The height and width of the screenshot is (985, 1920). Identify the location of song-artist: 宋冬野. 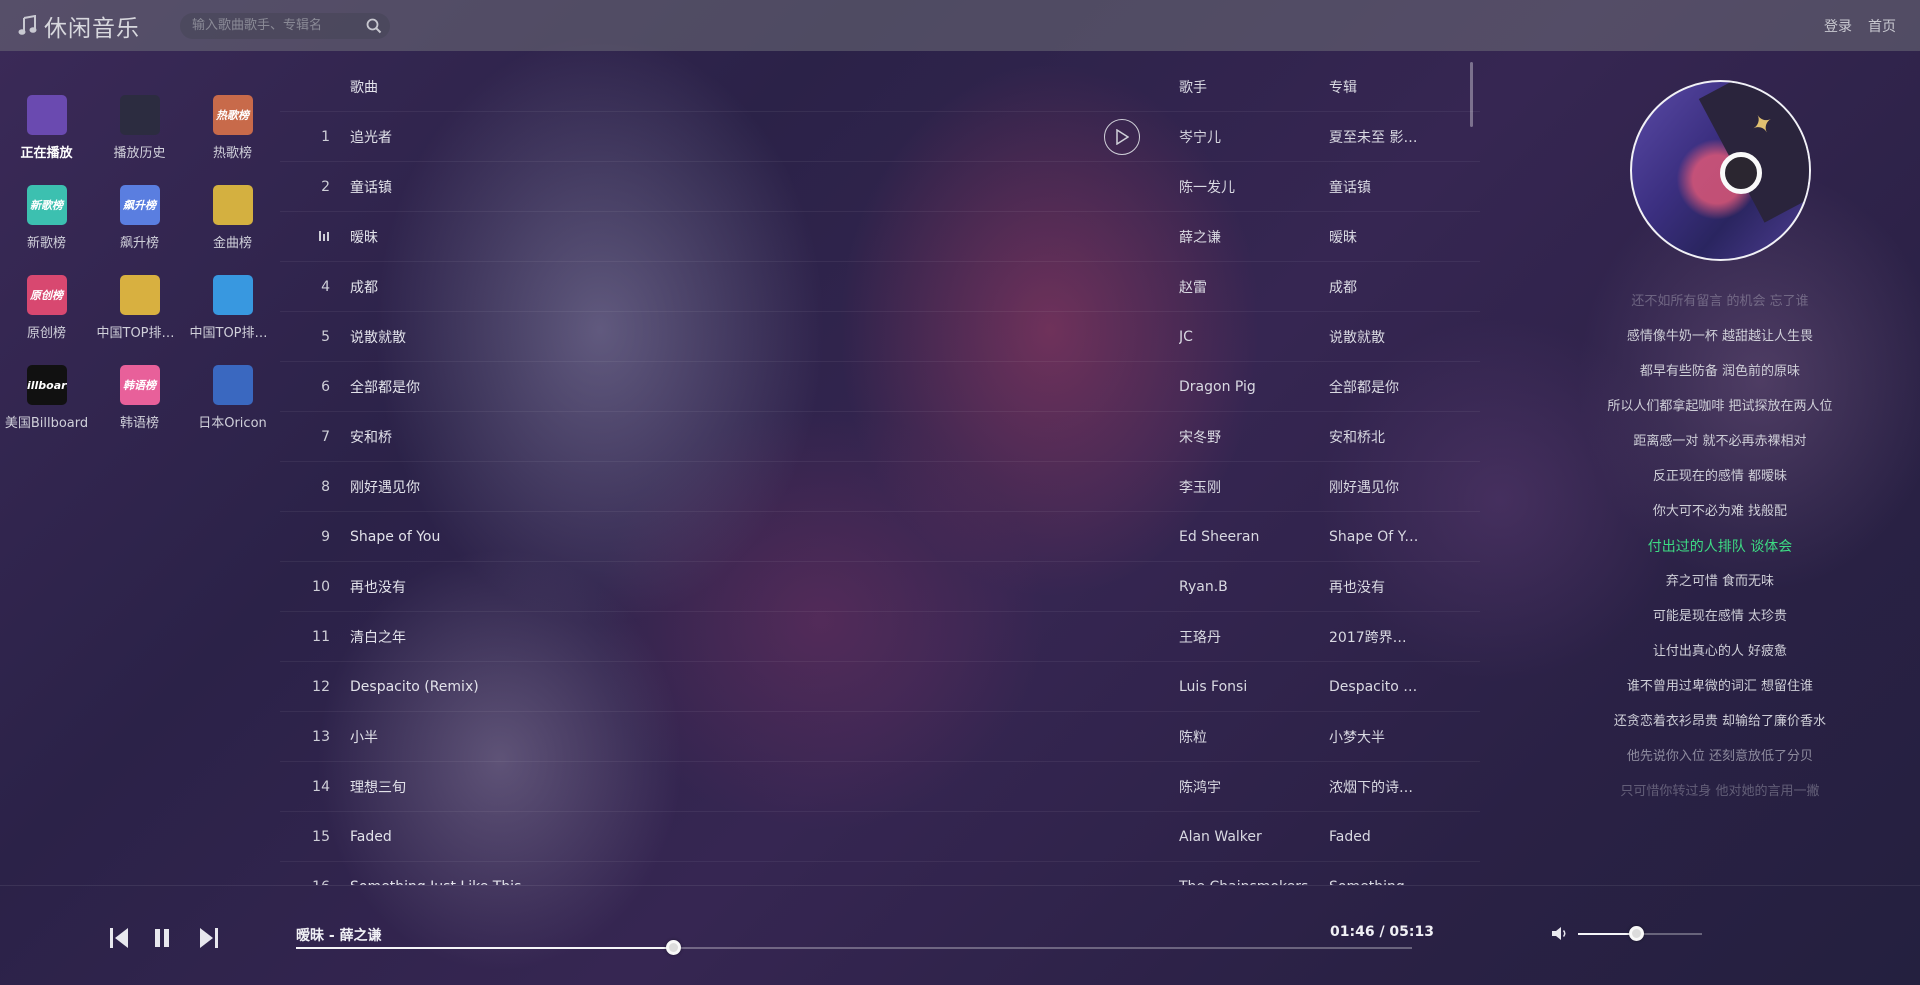
(1249, 437).